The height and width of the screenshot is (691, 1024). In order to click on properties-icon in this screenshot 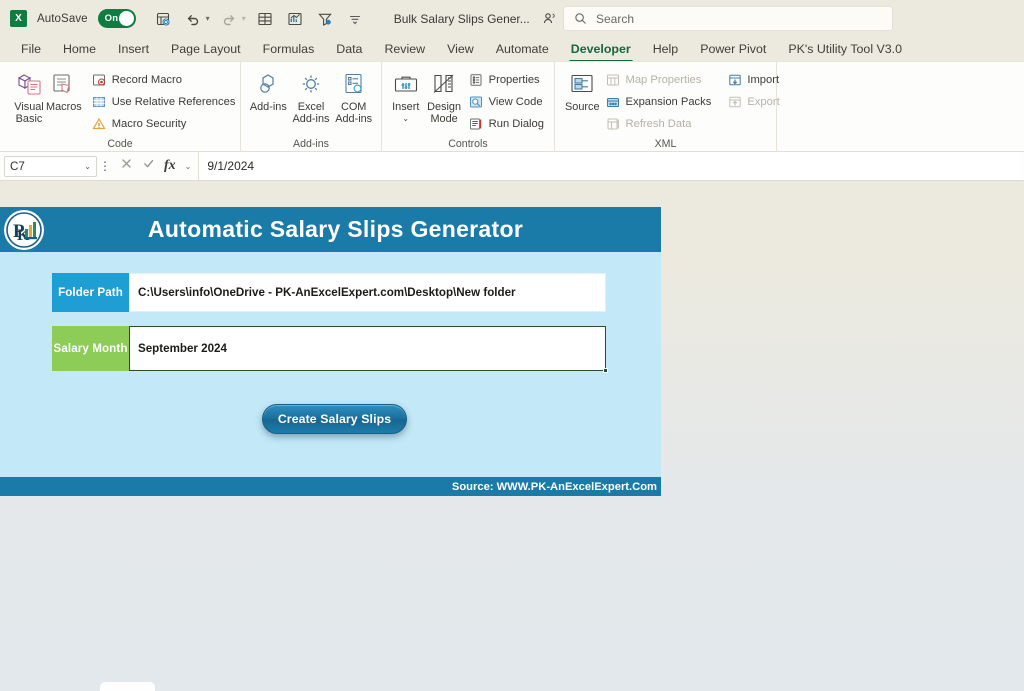, I will do `click(476, 79)`.